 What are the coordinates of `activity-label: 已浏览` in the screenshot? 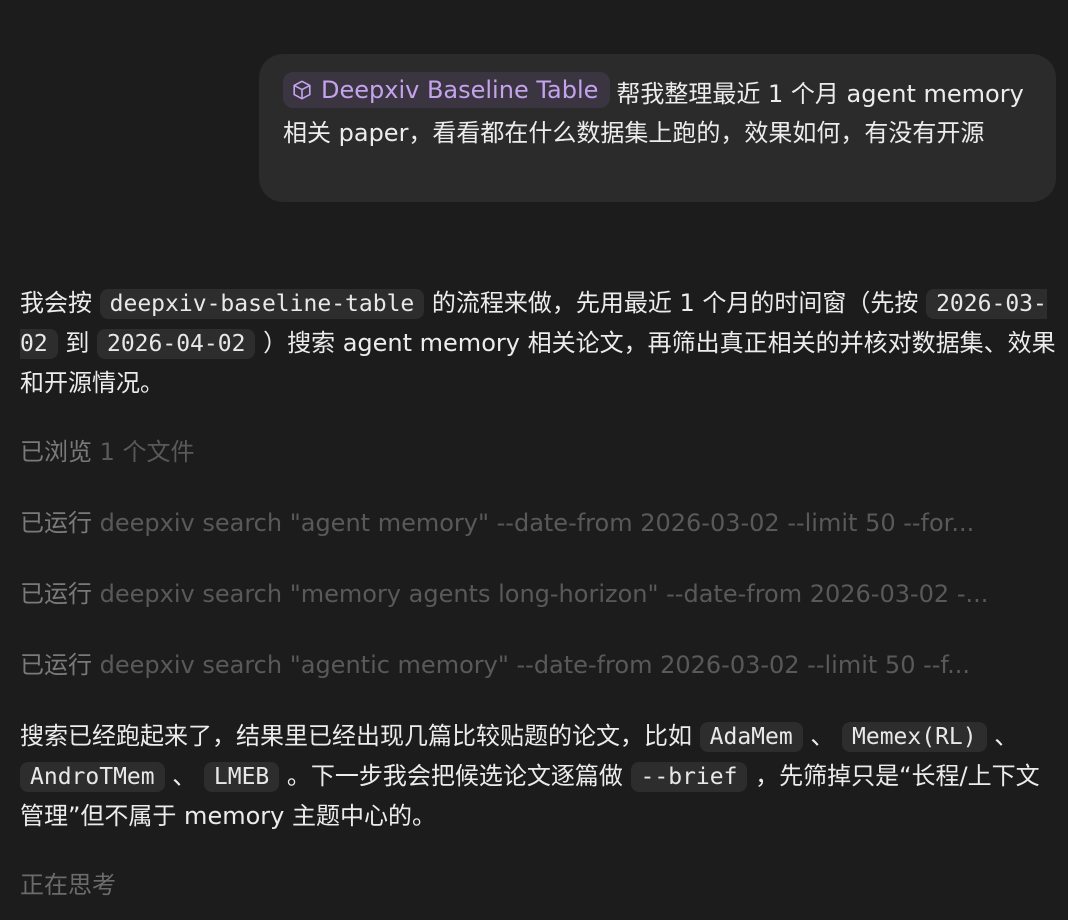 It's located at (56, 452).